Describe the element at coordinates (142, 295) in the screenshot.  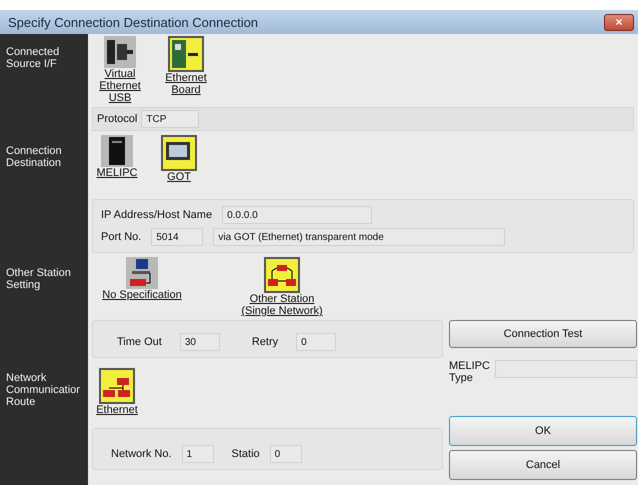
I see `option-link: No Specification` at that location.